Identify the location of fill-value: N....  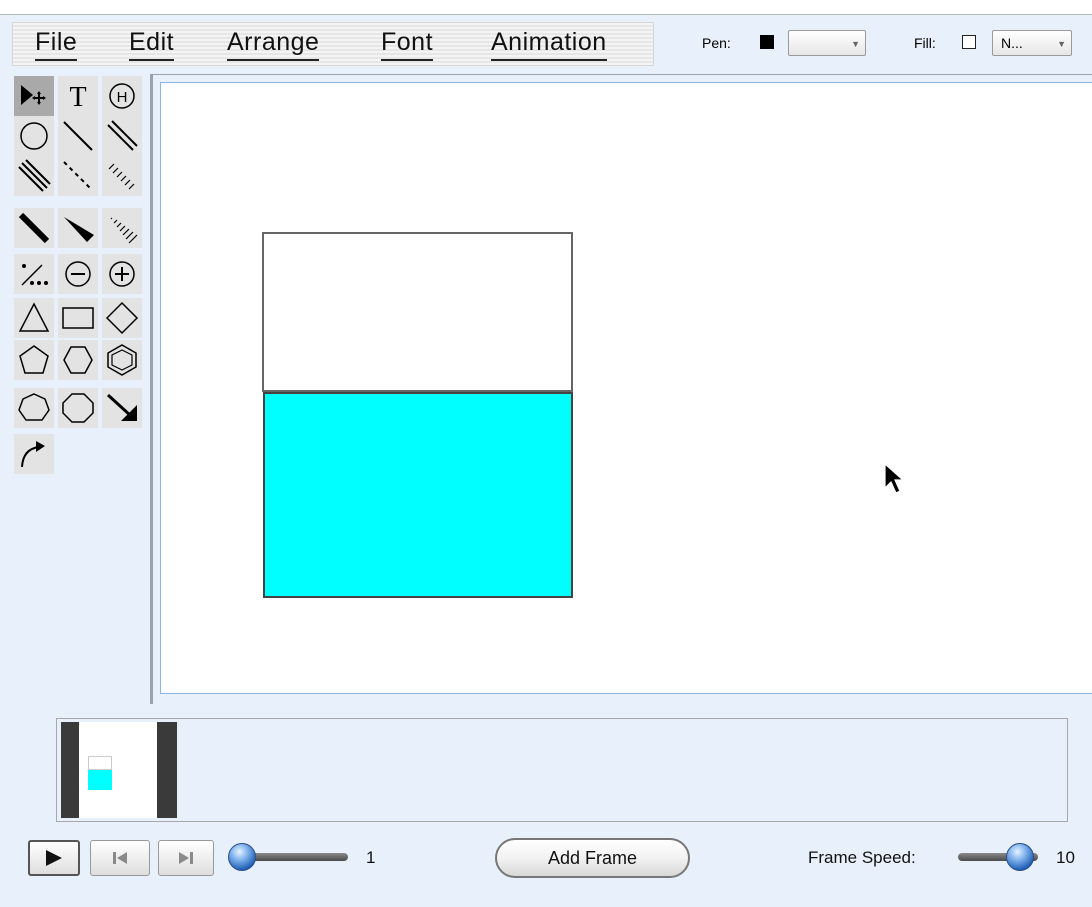
(1012, 43).